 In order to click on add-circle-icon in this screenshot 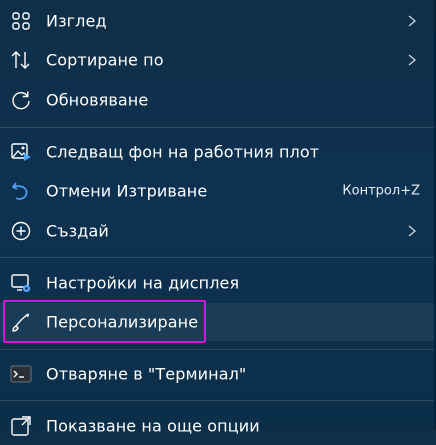, I will do `click(21, 231)`.